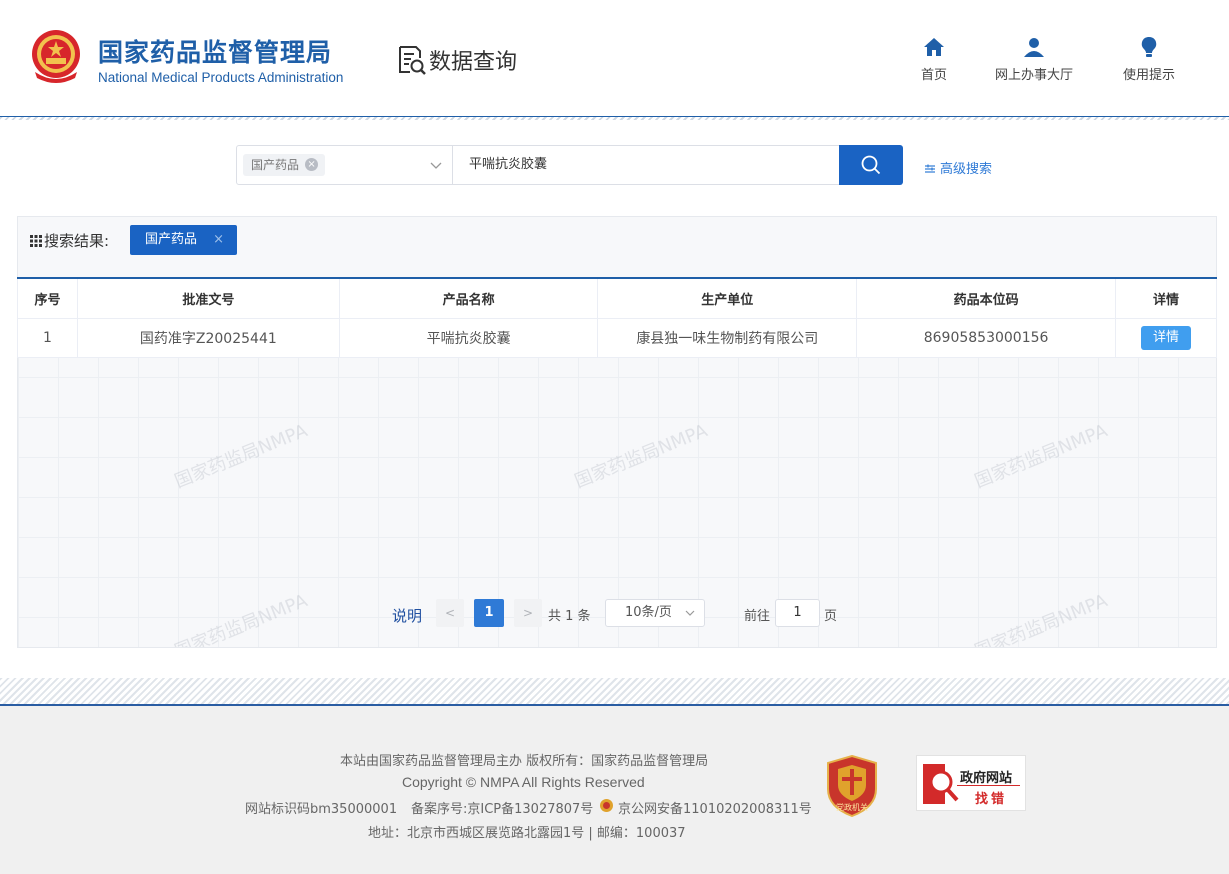  I want to click on col-manufacturer: 生产单位, so click(727, 298).